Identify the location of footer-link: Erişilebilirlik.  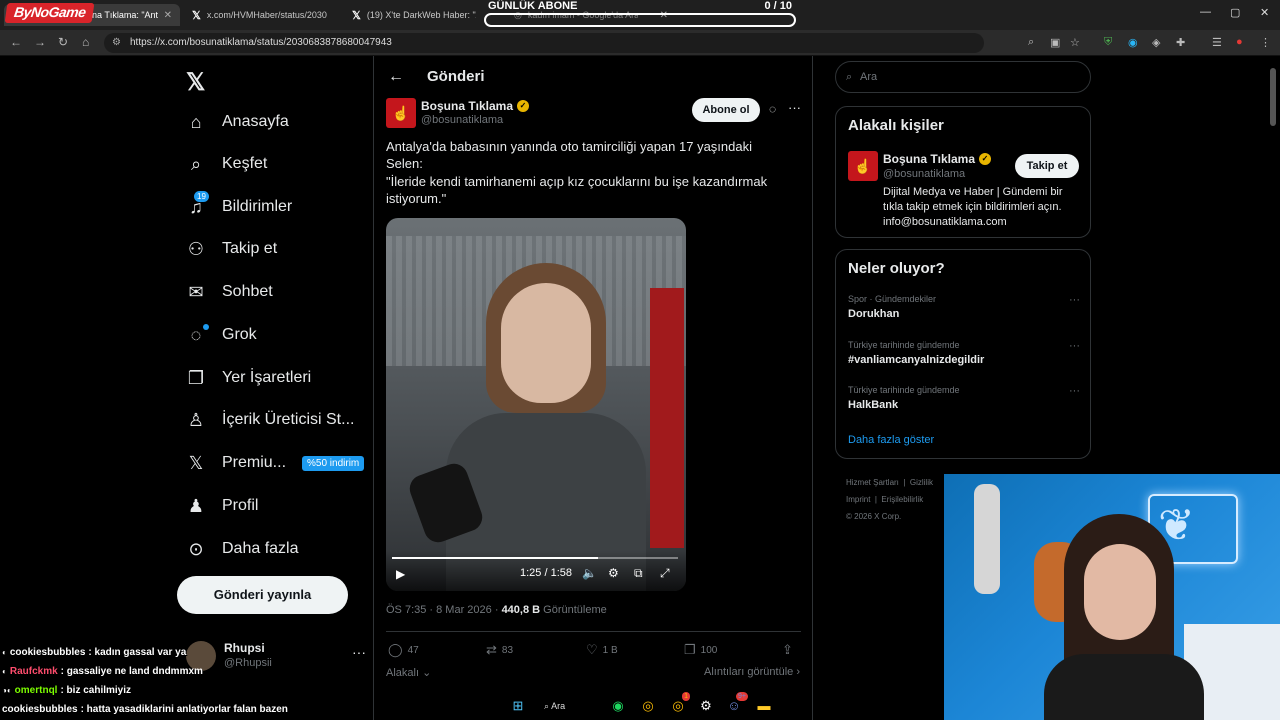
(902, 499).